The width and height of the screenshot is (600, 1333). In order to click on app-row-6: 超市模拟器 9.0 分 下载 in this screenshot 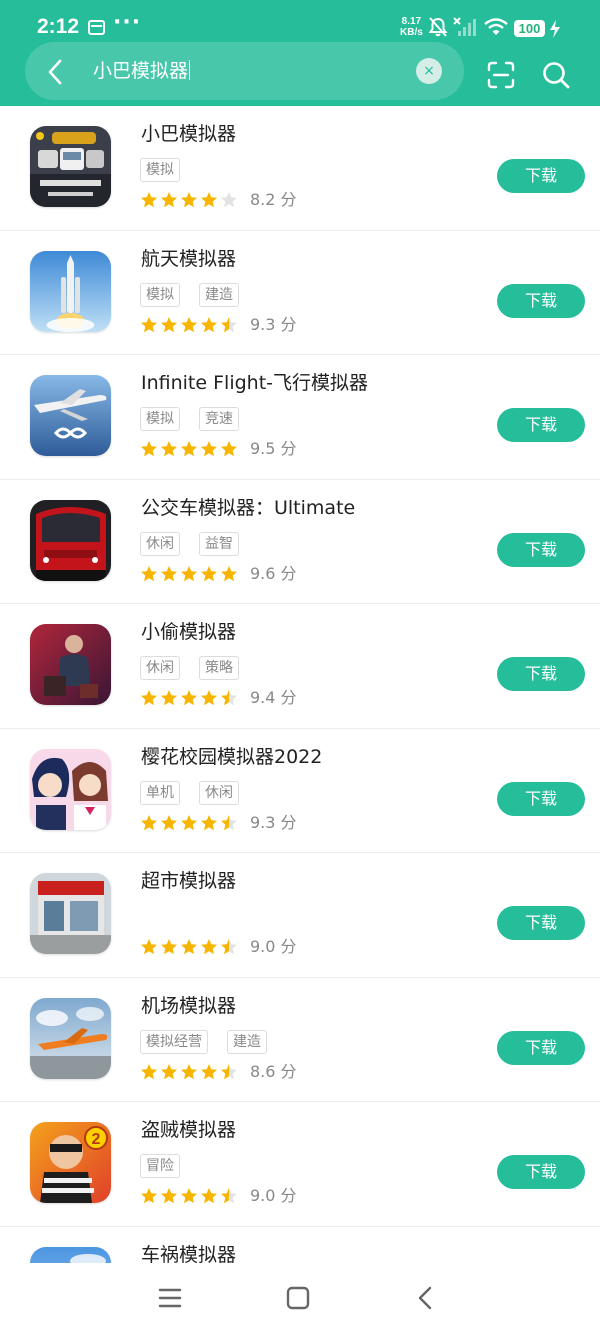, I will do `click(300, 915)`.